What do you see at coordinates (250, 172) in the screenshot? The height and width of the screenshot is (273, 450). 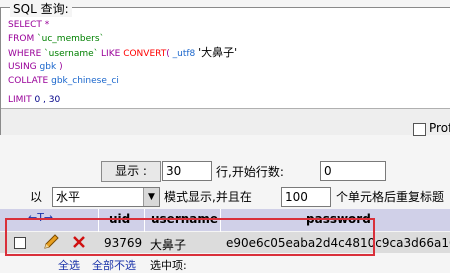 I see `rows-label: 行,开始行数:` at bounding box center [250, 172].